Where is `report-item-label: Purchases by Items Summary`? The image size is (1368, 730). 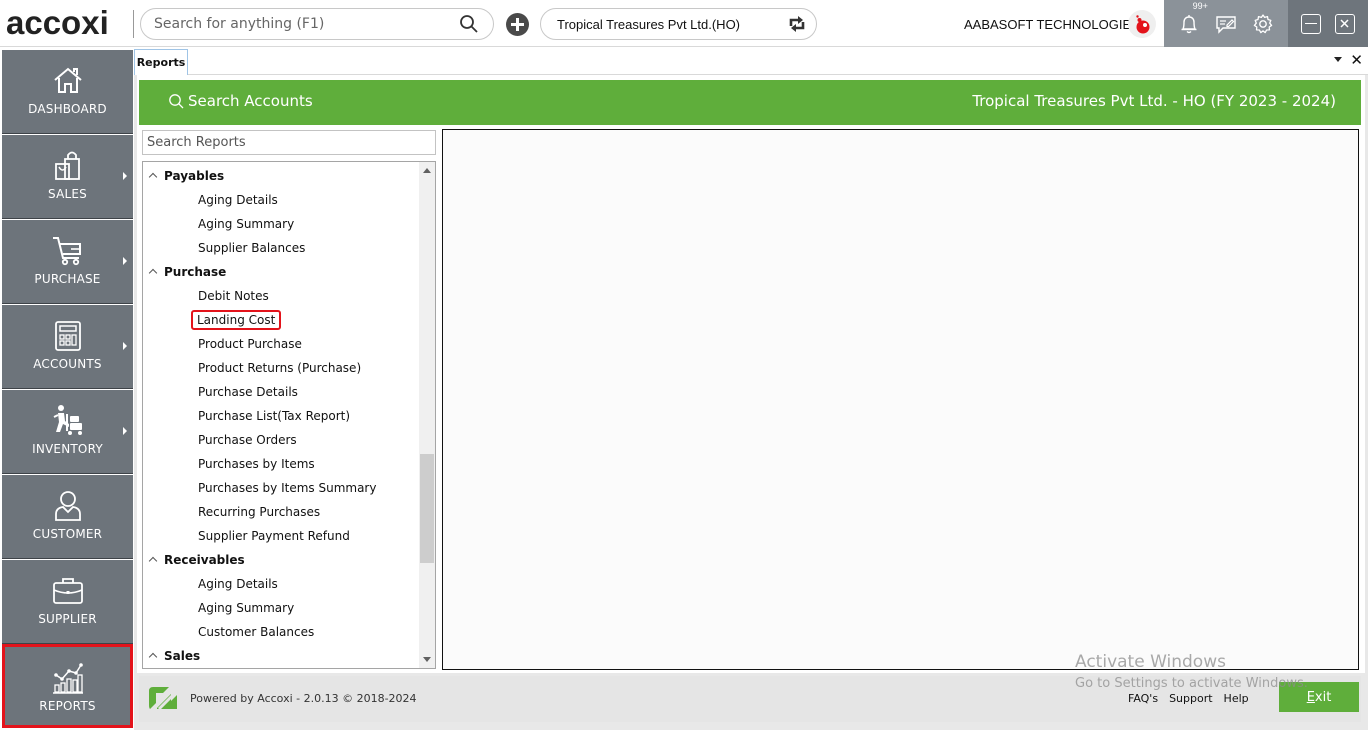
report-item-label: Purchases by Items Summary is located at coordinates (287, 488).